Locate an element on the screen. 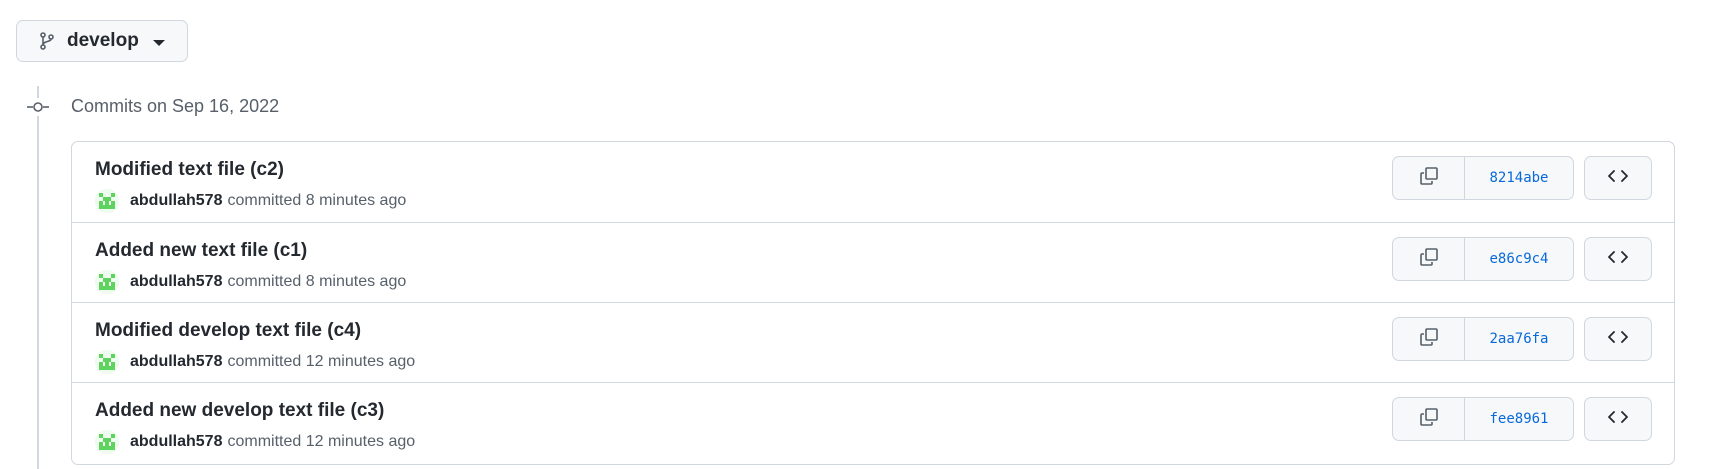  commit-sha-link: 2aa76fa is located at coordinates (1519, 339).